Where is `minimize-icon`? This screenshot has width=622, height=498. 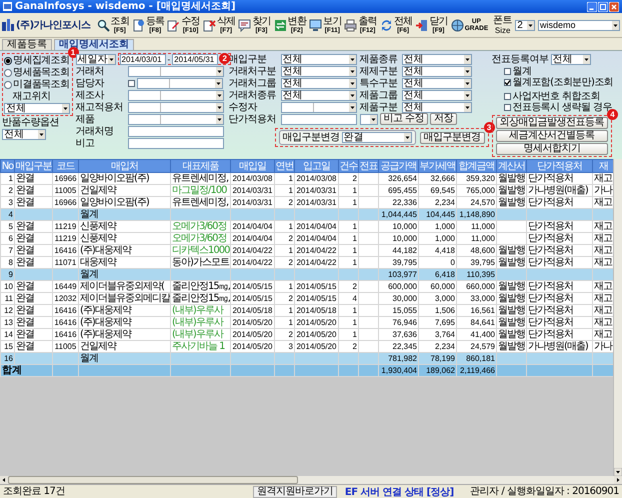
minimize-icon is located at coordinates (592, 7).